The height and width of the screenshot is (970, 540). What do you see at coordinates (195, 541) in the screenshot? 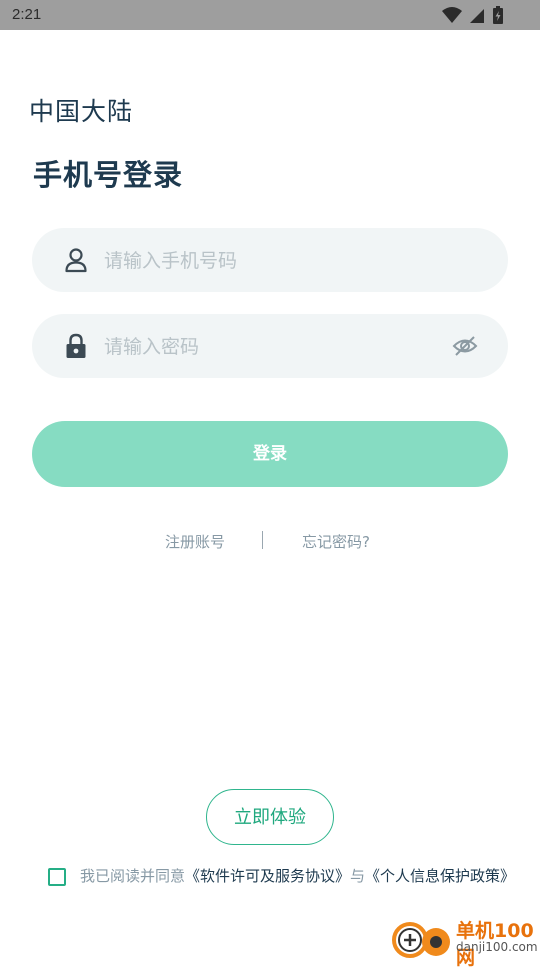
I see `register-link: 注册账号` at bounding box center [195, 541].